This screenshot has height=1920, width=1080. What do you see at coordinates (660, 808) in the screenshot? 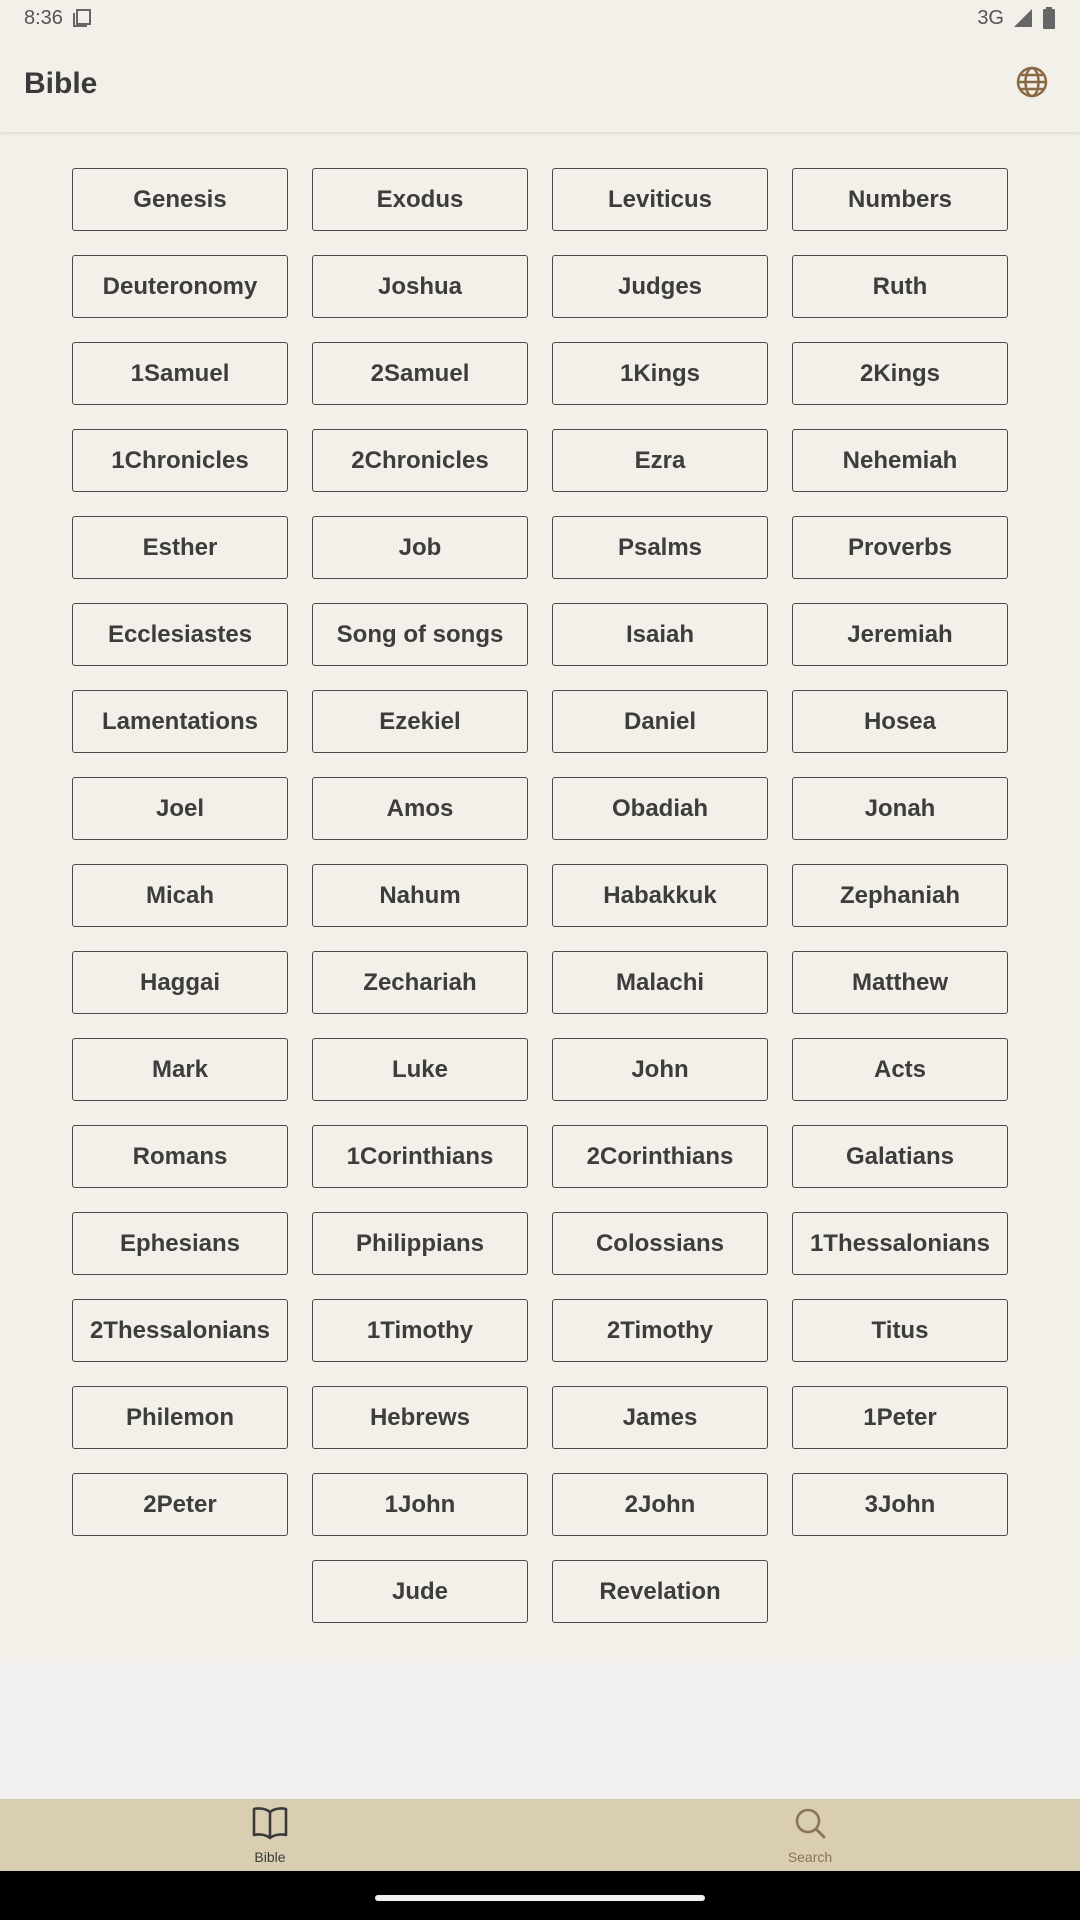
I see `book-button: Obadiah` at bounding box center [660, 808].